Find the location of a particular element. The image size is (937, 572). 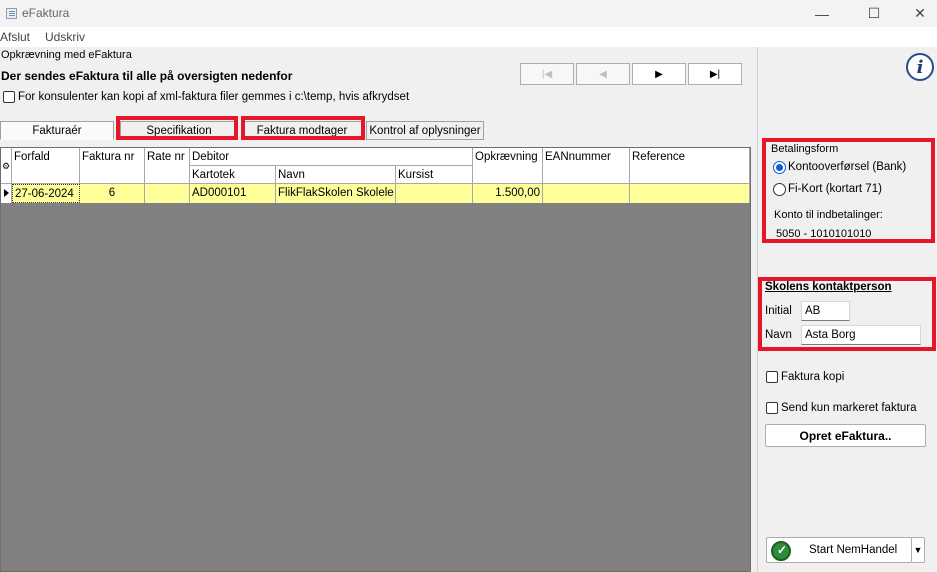

start-nemhandel-label: Start NemHandel is located at coordinates (853, 550).